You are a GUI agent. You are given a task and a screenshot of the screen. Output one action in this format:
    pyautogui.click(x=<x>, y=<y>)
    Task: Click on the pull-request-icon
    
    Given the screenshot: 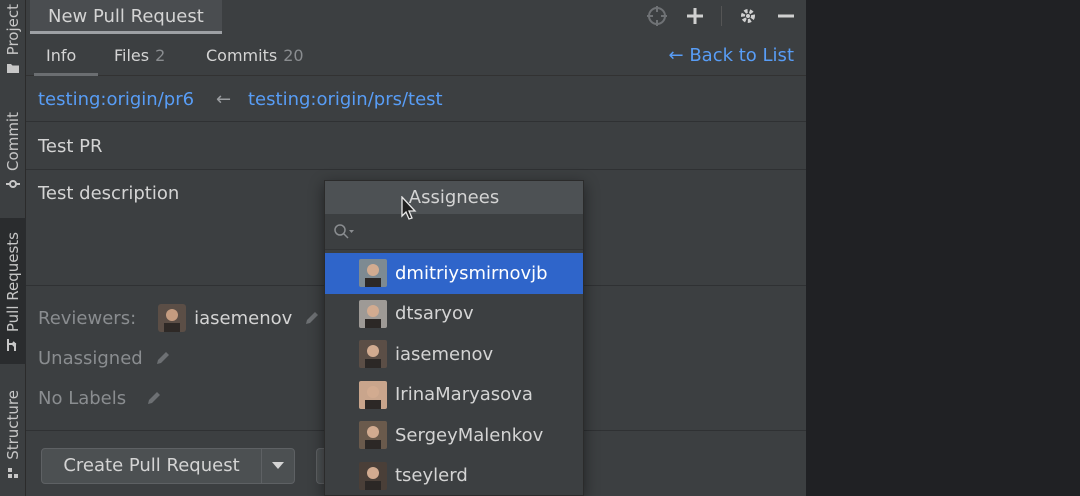 What is the action you would take?
    pyautogui.click(x=12, y=345)
    